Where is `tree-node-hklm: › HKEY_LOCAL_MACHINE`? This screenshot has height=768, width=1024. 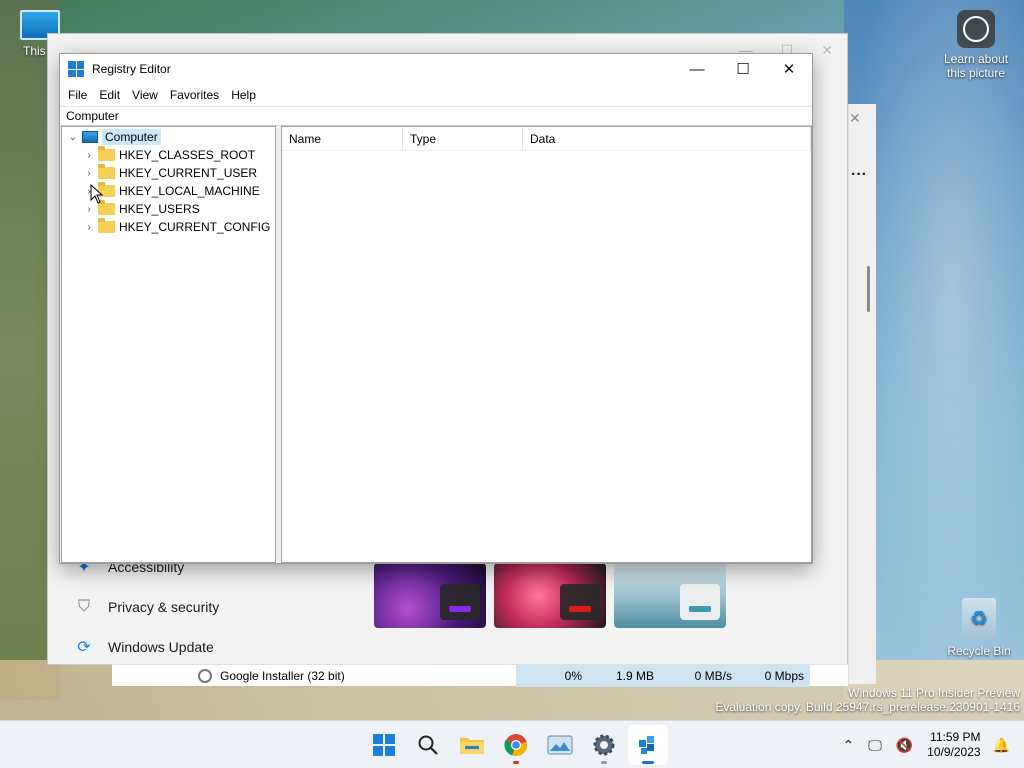 tree-node-hklm: › HKEY_LOCAL_MACHINE is located at coordinates (171, 191).